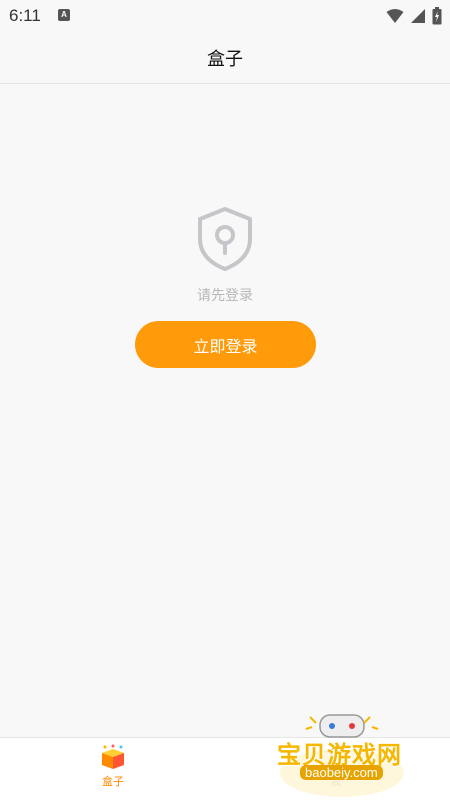  What do you see at coordinates (113, 771) in the screenshot?
I see `tab-box: 盒子` at bounding box center [113, 771].